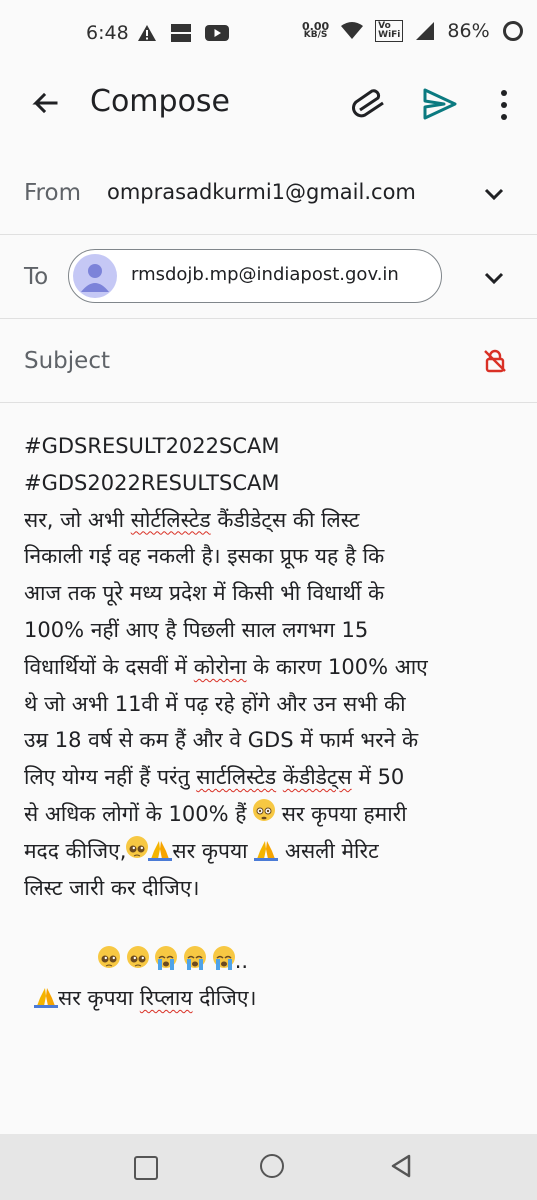 This screenshot has height=1200, width=537. Describe the element at coordinates (196, 629) in the screenshot. I see `body-line: 100% नहीं आए है पिछली साल लगभग 15` at that location.